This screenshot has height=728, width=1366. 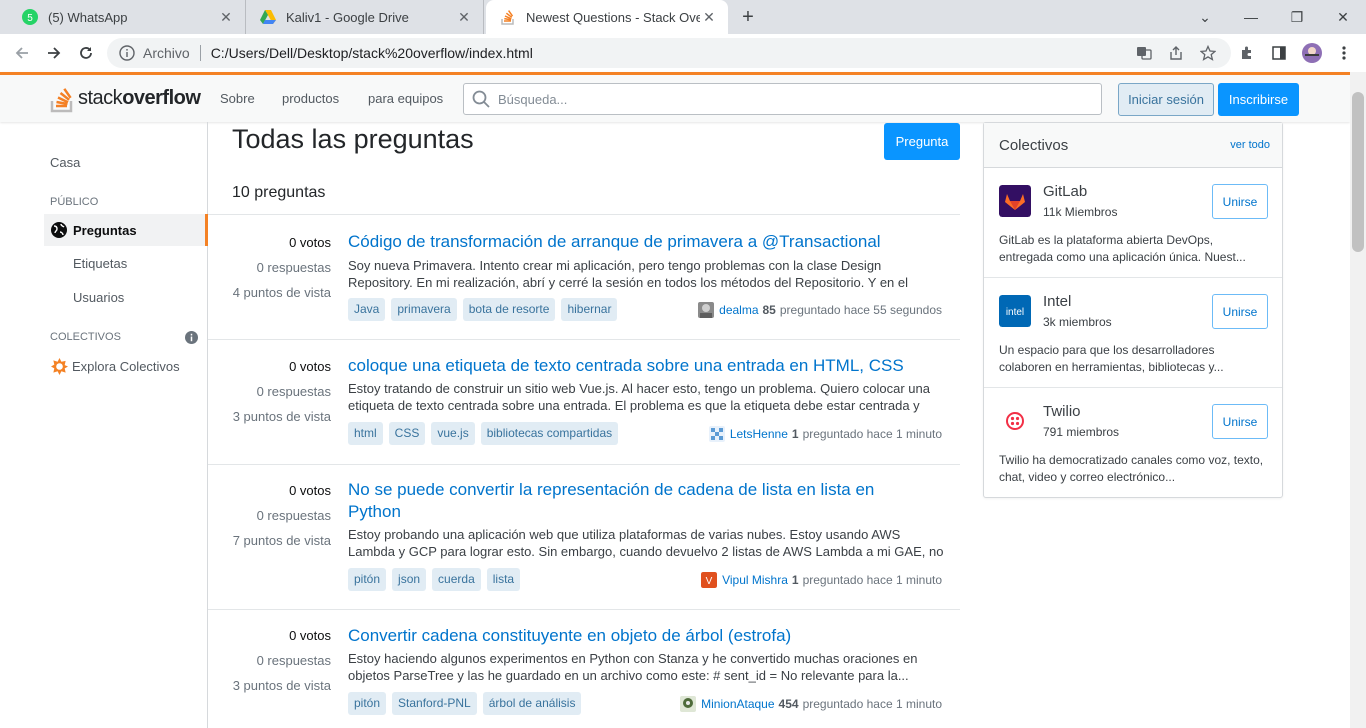 I want to click on collective-name: Intel, so click(x=1057, y=301).